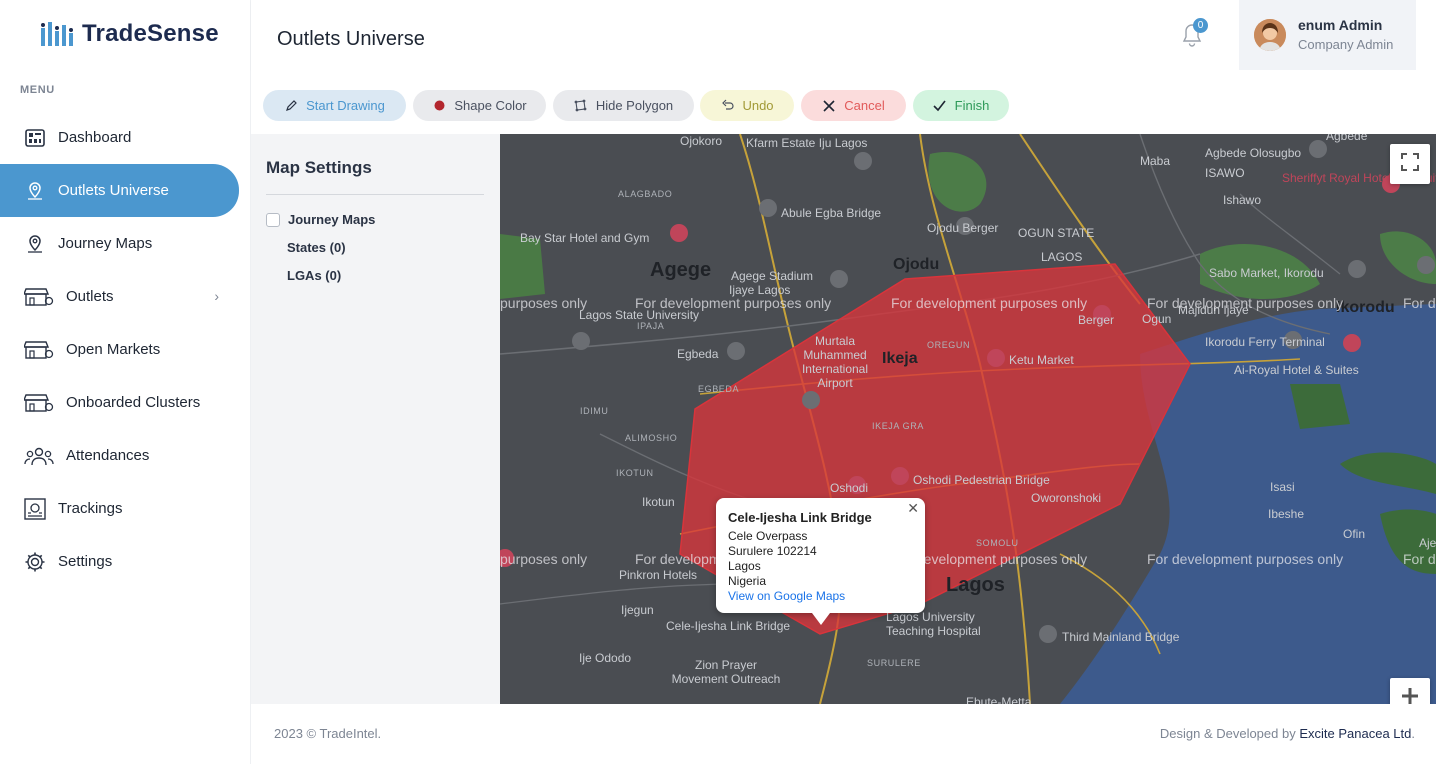 The height and width of the screenshot is (764, 1436). Describe the element at coordinates (894, 663) in the screenshot. I see `map-label: SURULERE` at that location.